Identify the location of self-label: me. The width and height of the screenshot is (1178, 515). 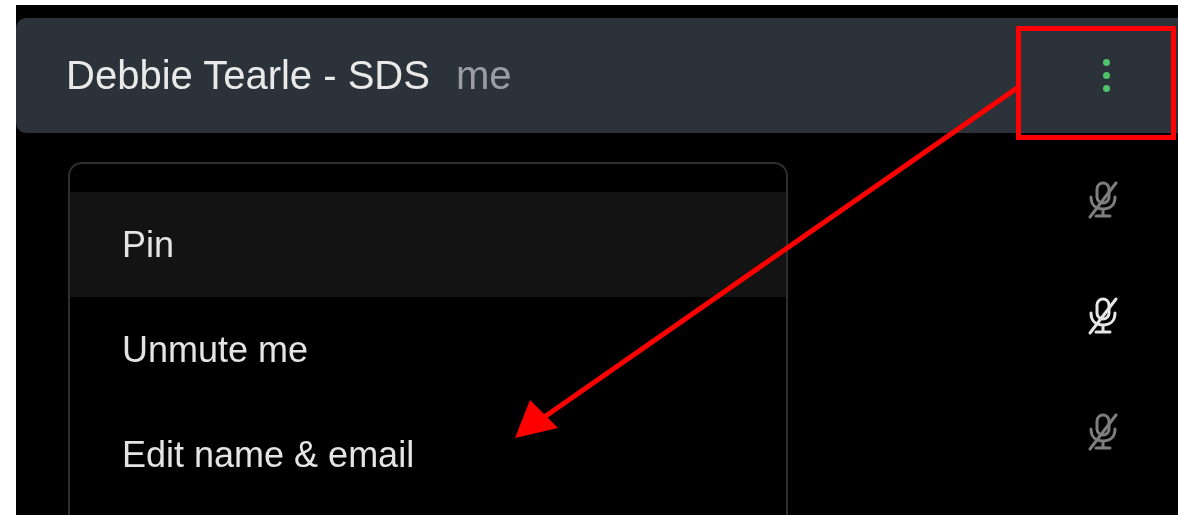
(483, 75).